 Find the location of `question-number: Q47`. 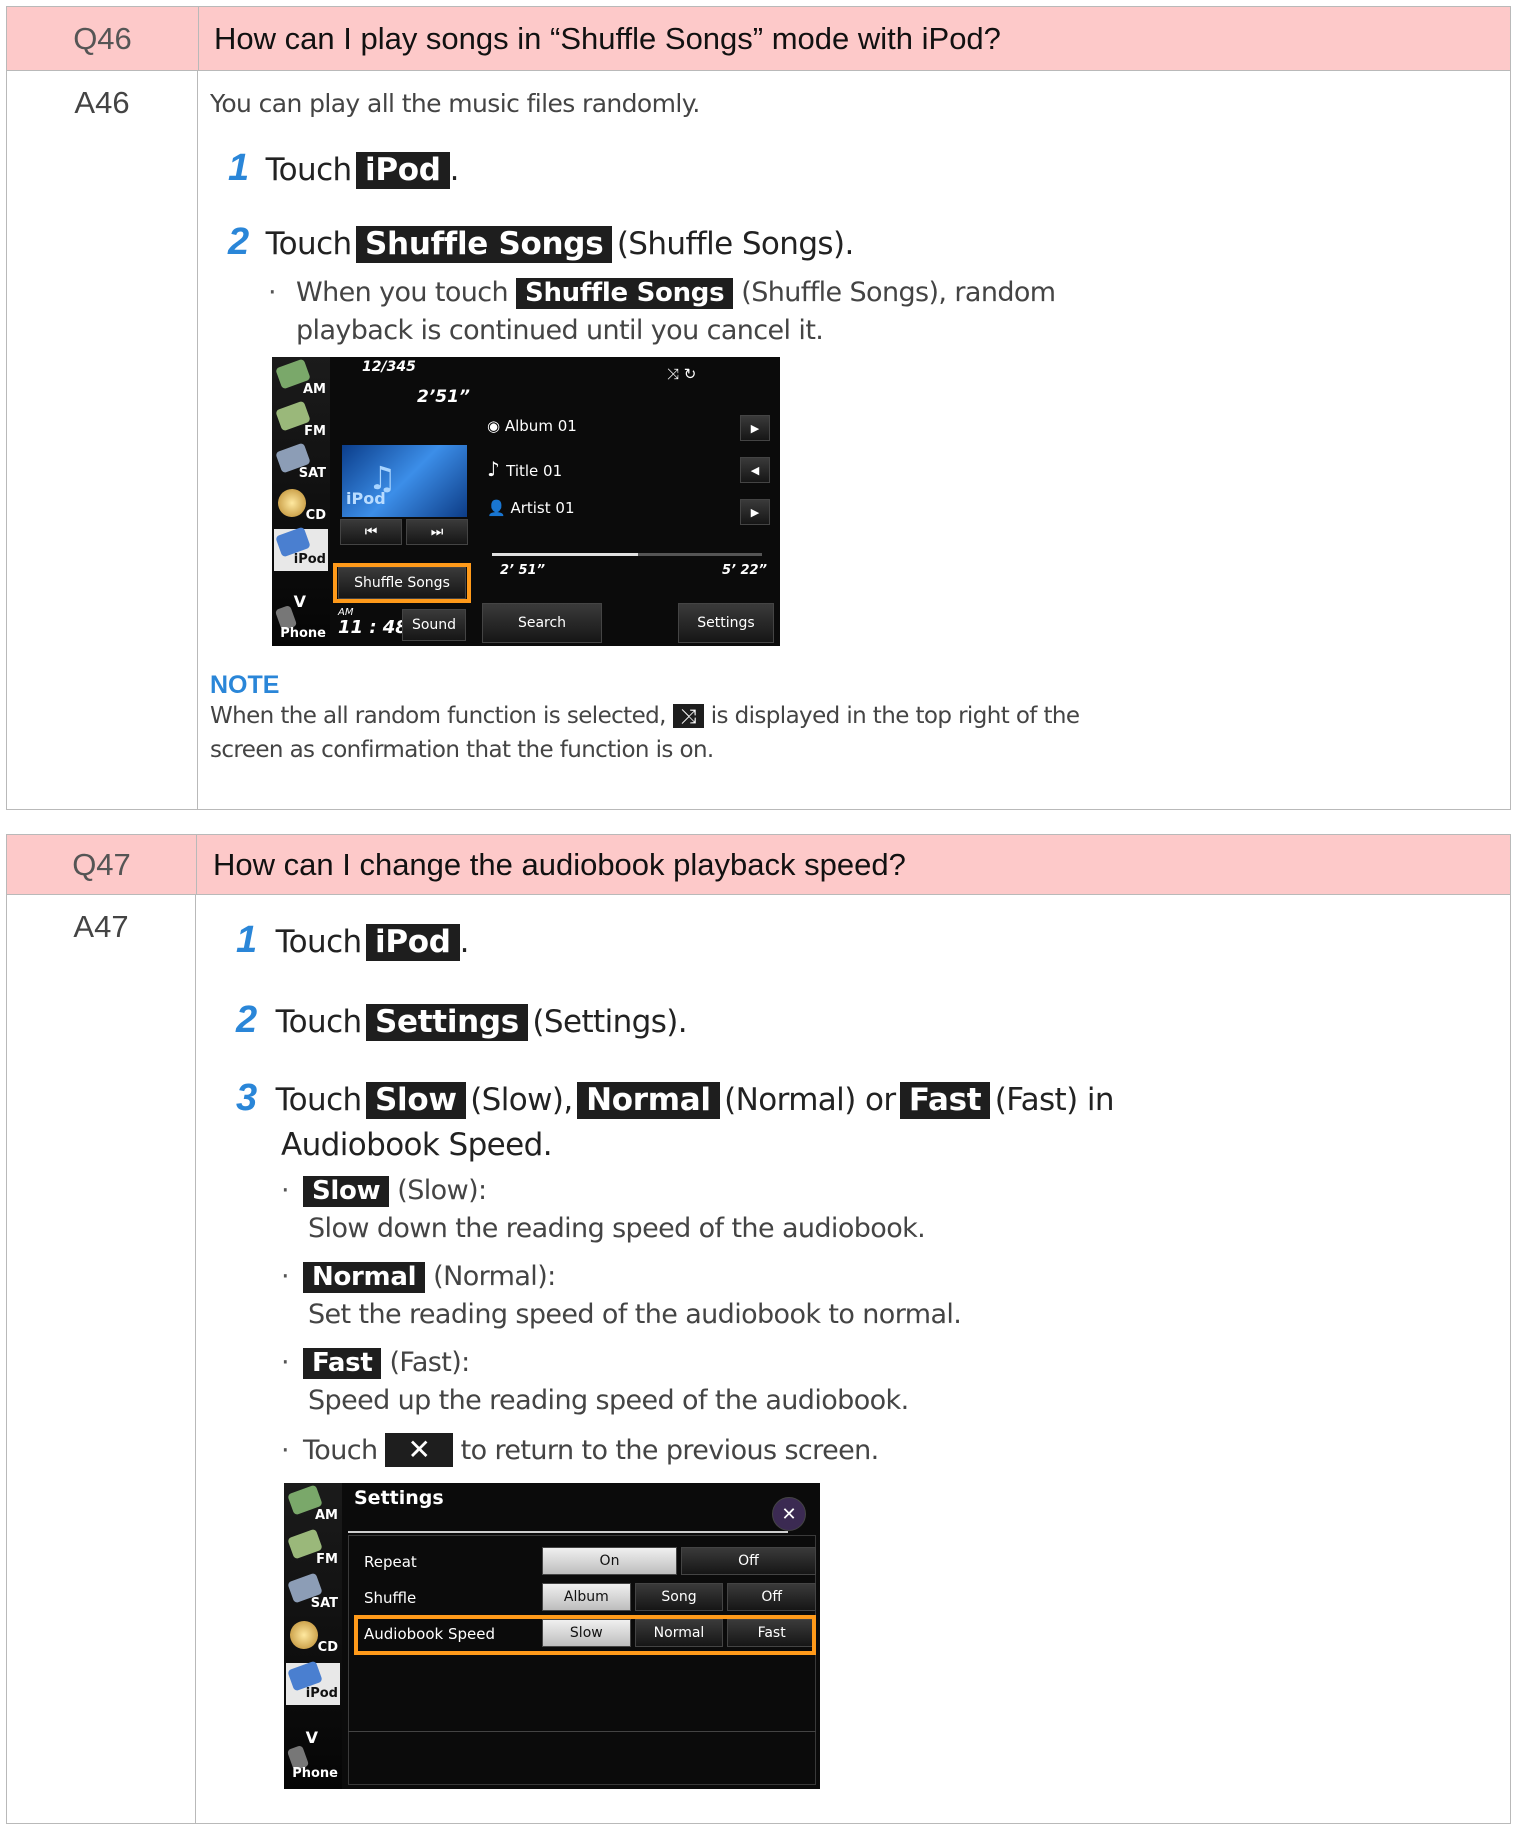

question-number: Q47 is located at coordinates (102, 864).